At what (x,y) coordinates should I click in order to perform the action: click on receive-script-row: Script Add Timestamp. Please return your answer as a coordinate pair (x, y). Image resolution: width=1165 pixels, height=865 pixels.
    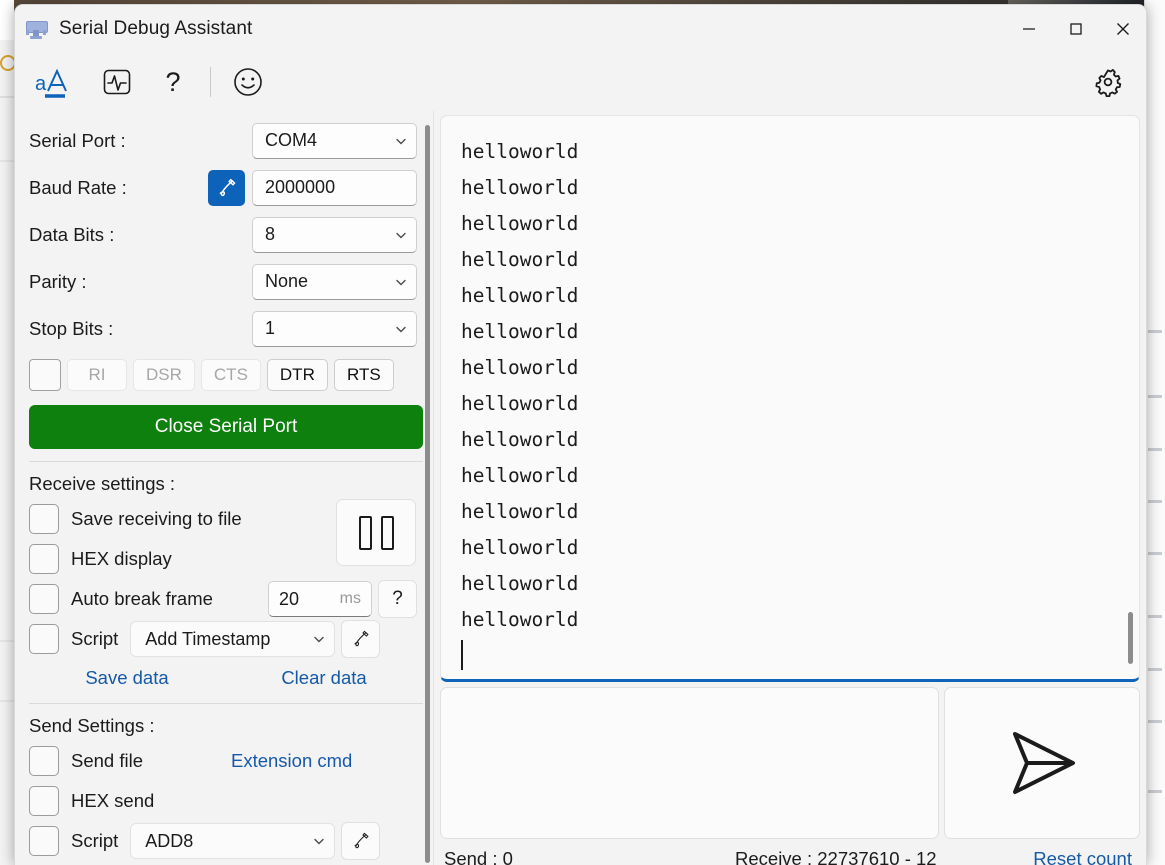
    Looking at the image, I should click on (223, 639).